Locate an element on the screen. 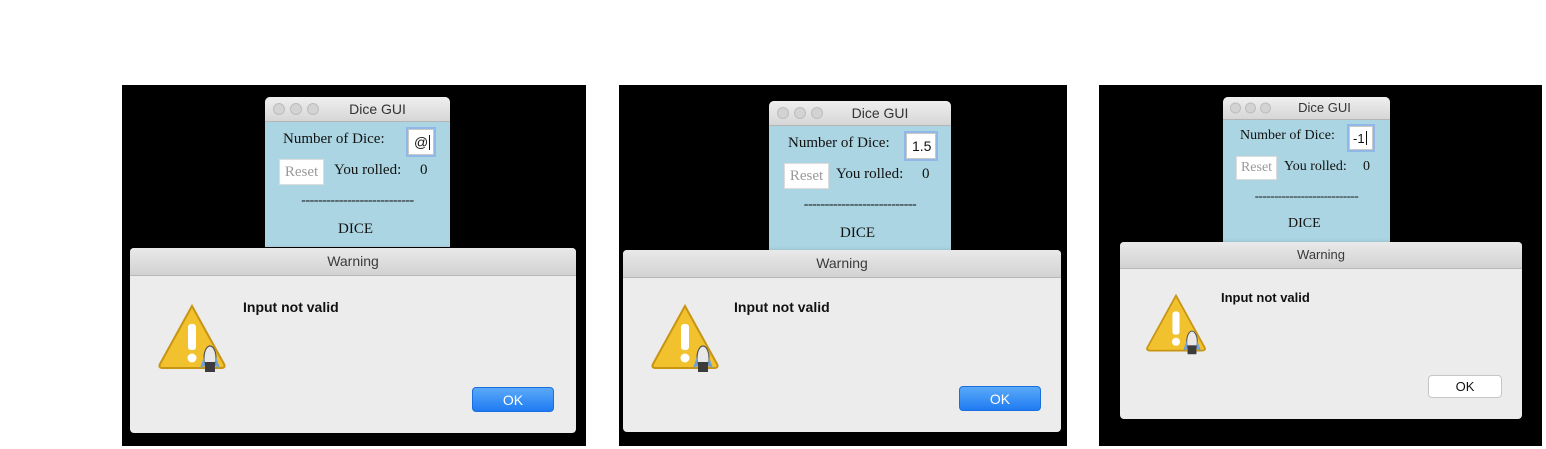 This screenshot has width=1546, height=449. number-of-dice-input: -1 is located at coordinates (1361, 138).